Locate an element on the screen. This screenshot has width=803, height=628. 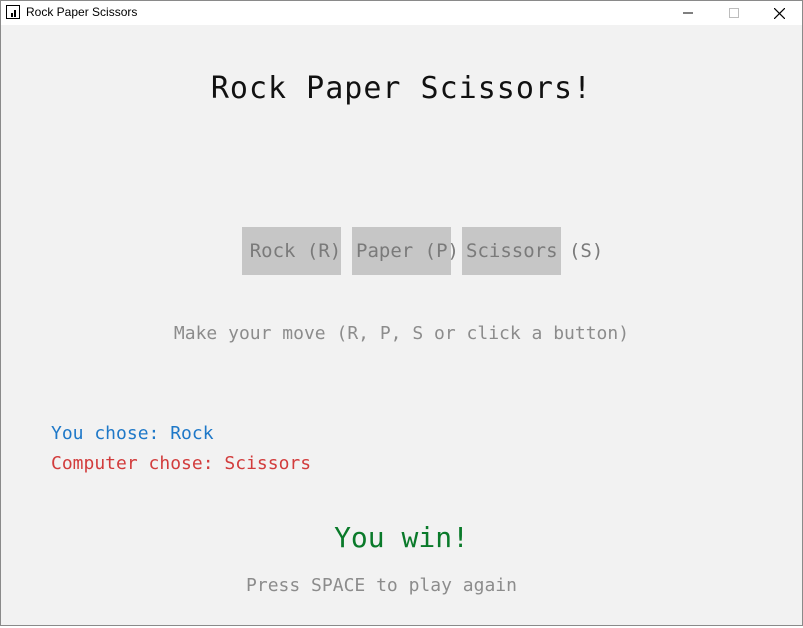
outcome-label: You win! is located at coordinates (401, 537).